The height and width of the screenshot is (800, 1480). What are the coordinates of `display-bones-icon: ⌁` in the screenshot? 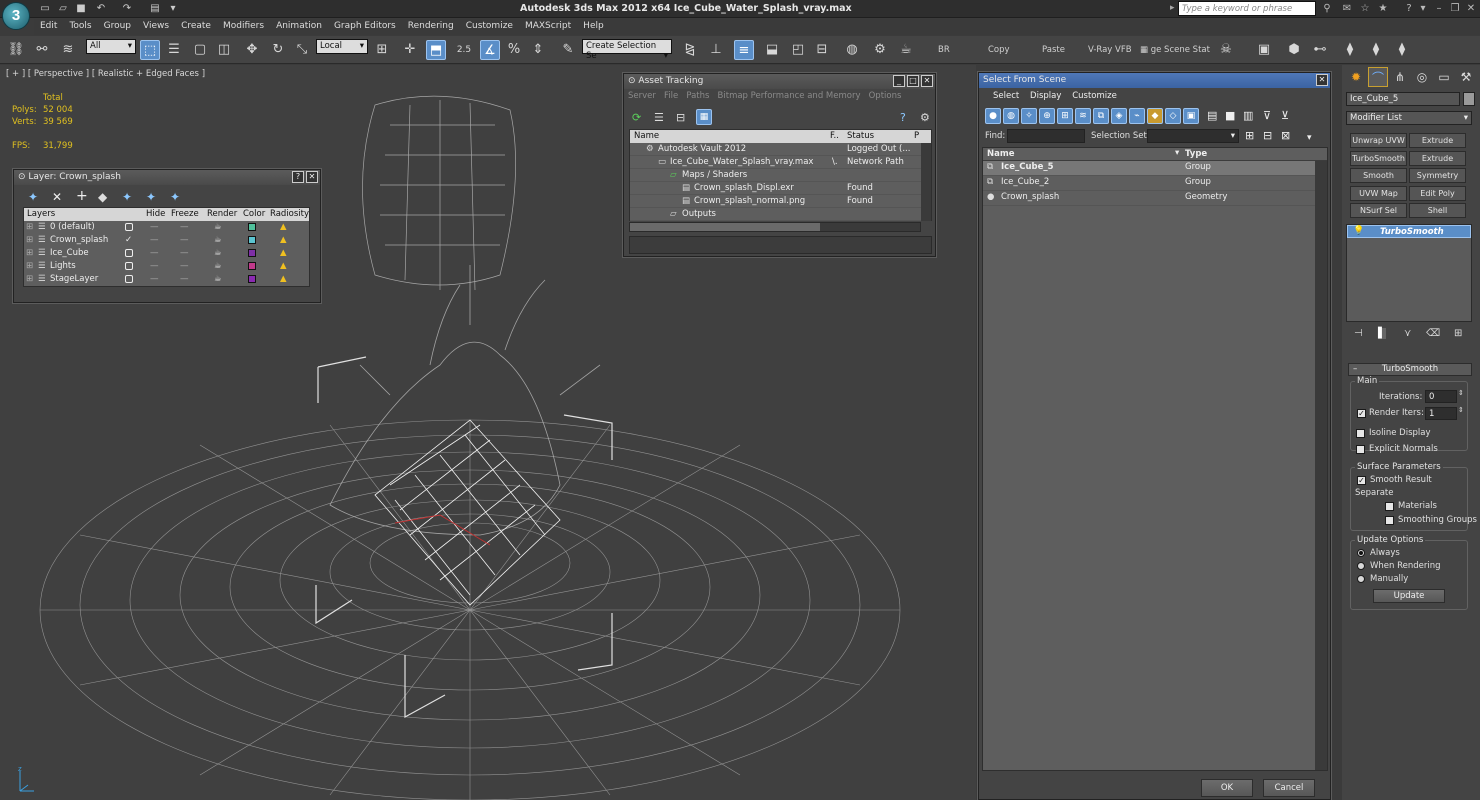 It's located at (1137, 116).